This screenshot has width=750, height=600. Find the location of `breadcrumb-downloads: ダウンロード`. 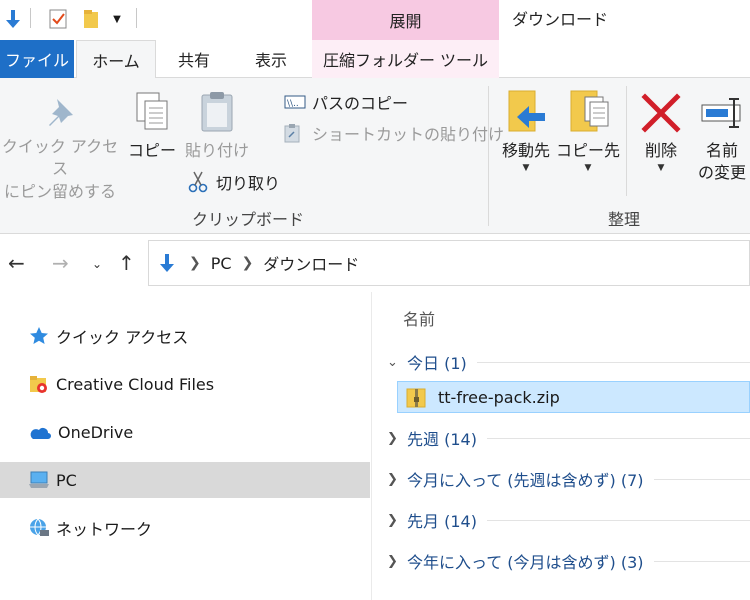

breadcrumb-downloads: ダウンロード is located at coordinates (311, 263).